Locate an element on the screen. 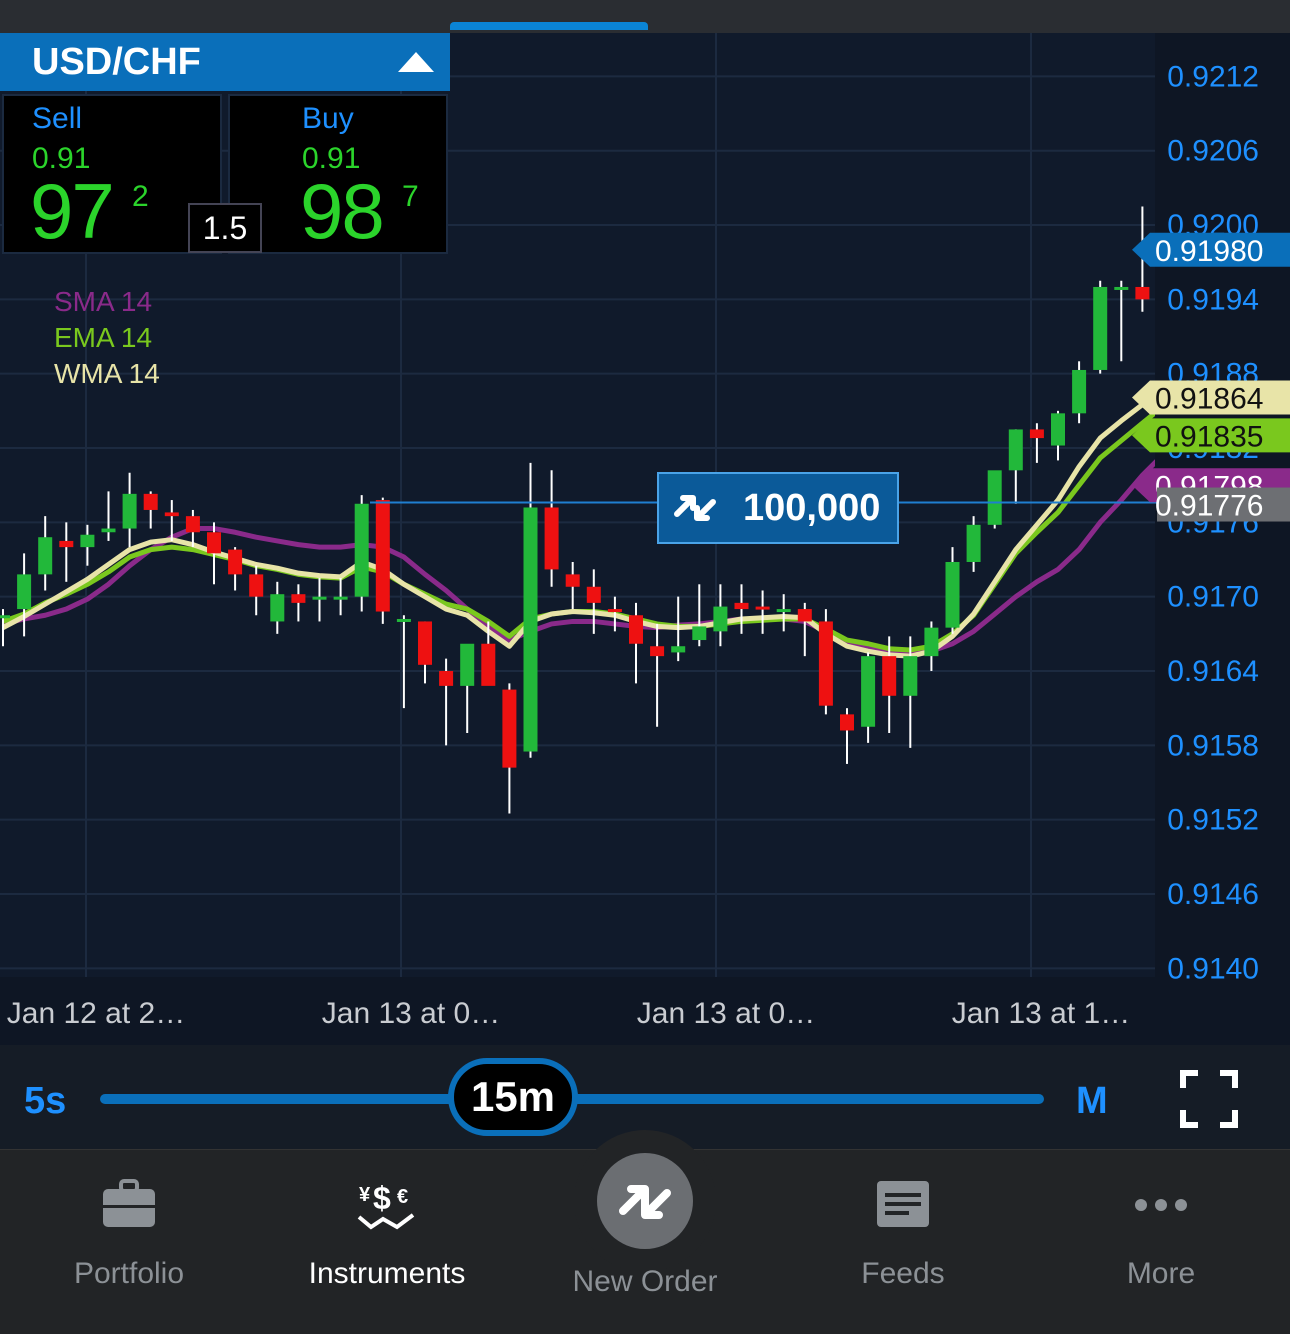 The height and width of the screenshot is (1334, 1290). price-tag: 0.91835 is located at coordinates (1211, 435).